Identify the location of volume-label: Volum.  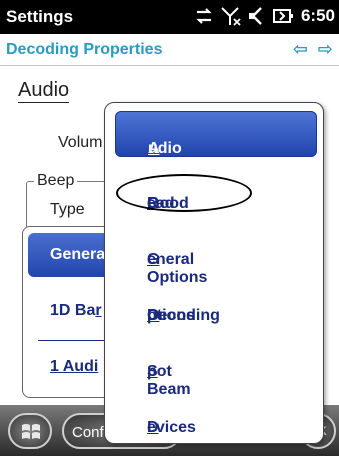
(80, 142).